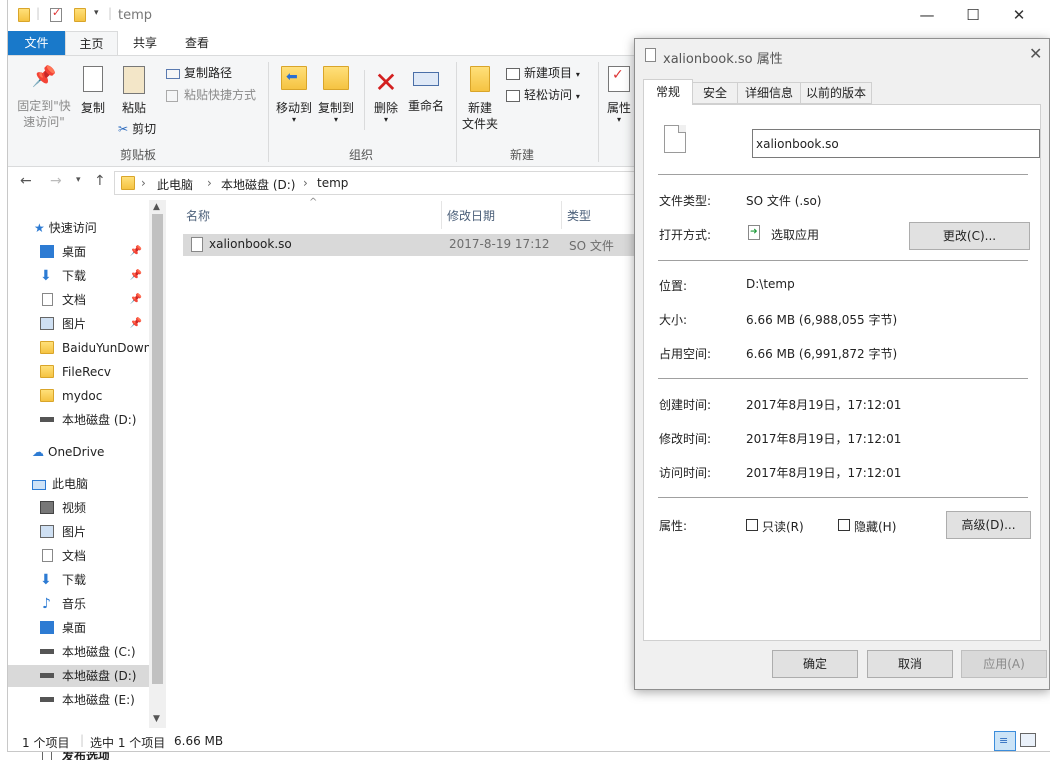  Describe the element at coordinates (543, 95) in the screenshot. I see `easy-access-button: 轻松访问 ▾` at that location.